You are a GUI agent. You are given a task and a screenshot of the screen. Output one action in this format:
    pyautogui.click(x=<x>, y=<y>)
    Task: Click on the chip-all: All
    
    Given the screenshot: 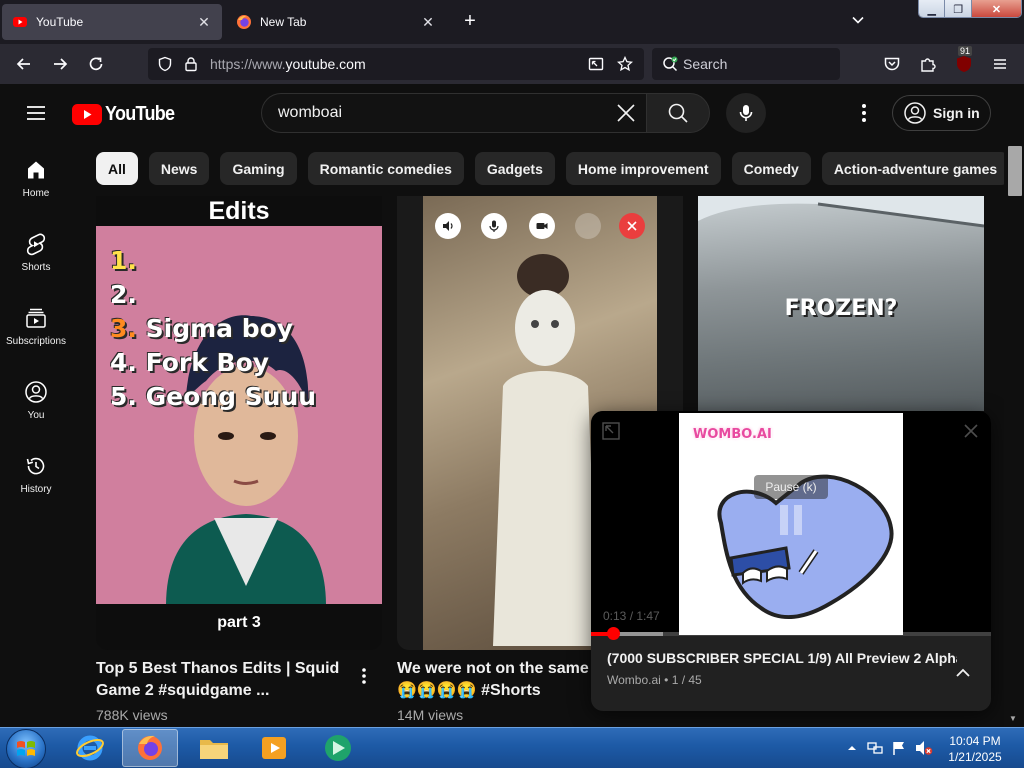 What is the action you would take?
    pyautogui.click(x=117, y=168)
    